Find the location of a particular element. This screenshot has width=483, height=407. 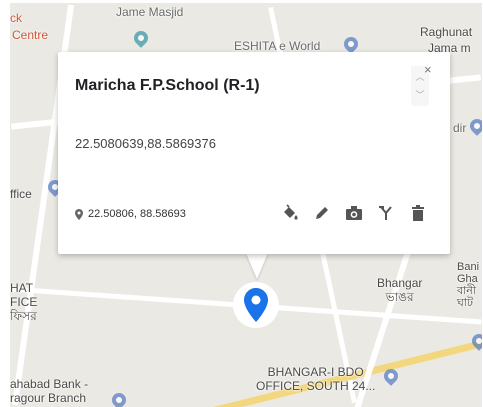

paint-bucket-icon is located at coordinates (291, 212).